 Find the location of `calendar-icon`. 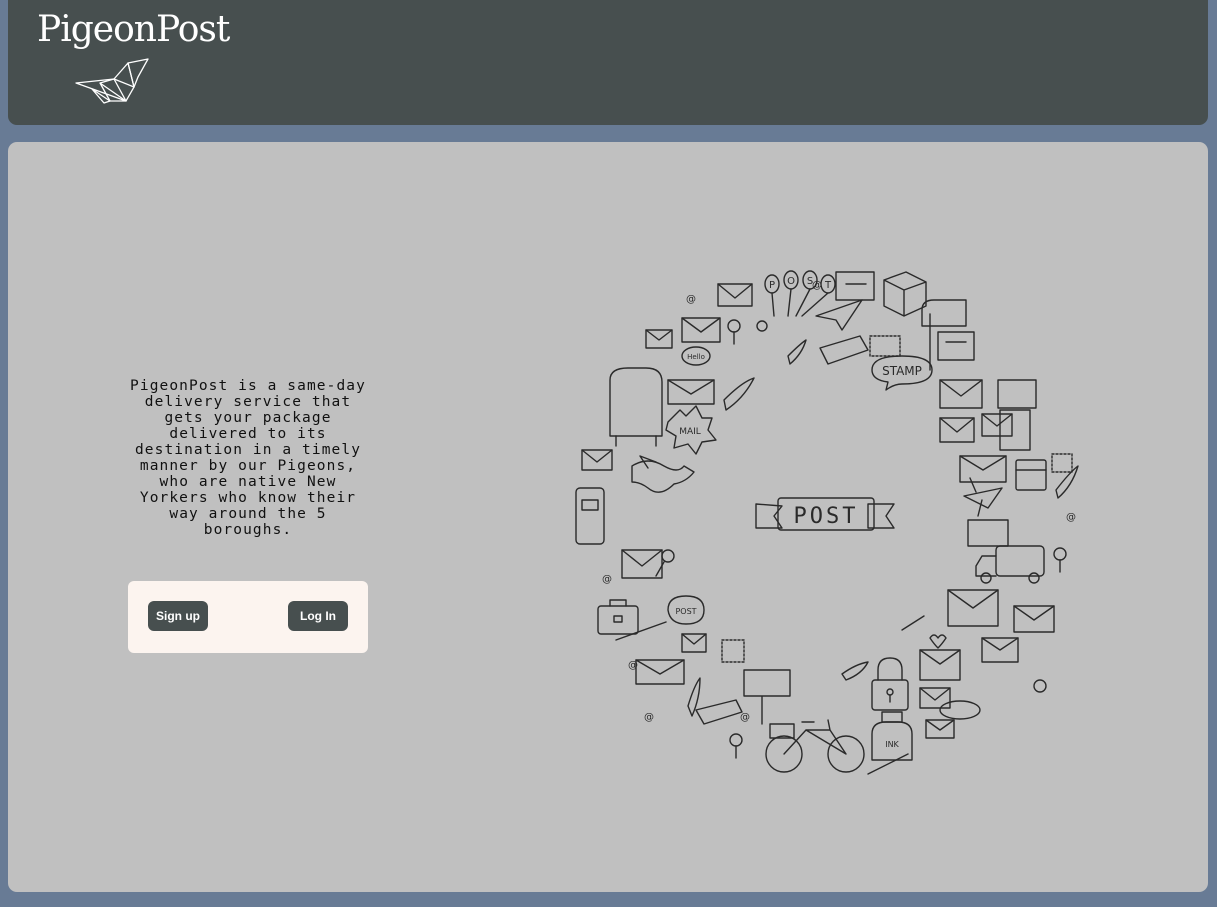

calendar-icon is located at coordinates (1031, 475).